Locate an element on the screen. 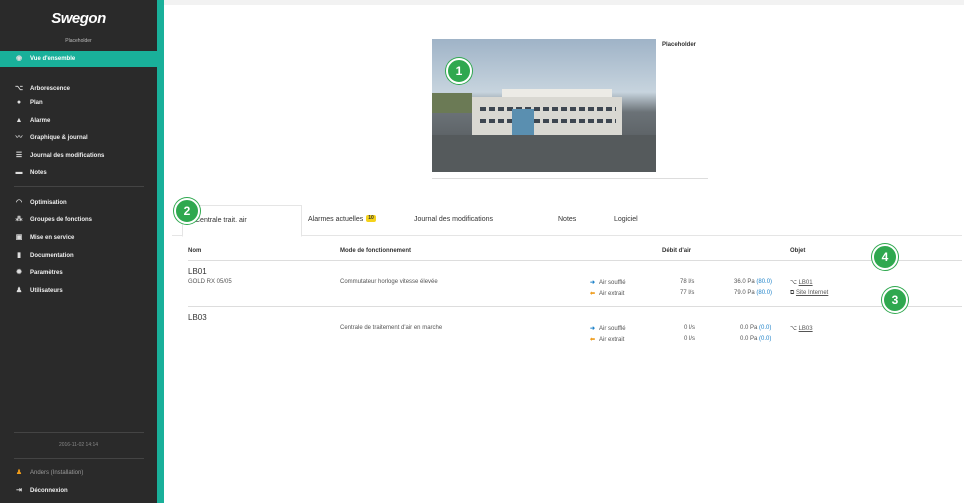 The image size is (964, 503). sidebar-item-changelog: ☰ Journal des modifications is located at coordinates (59, 156).